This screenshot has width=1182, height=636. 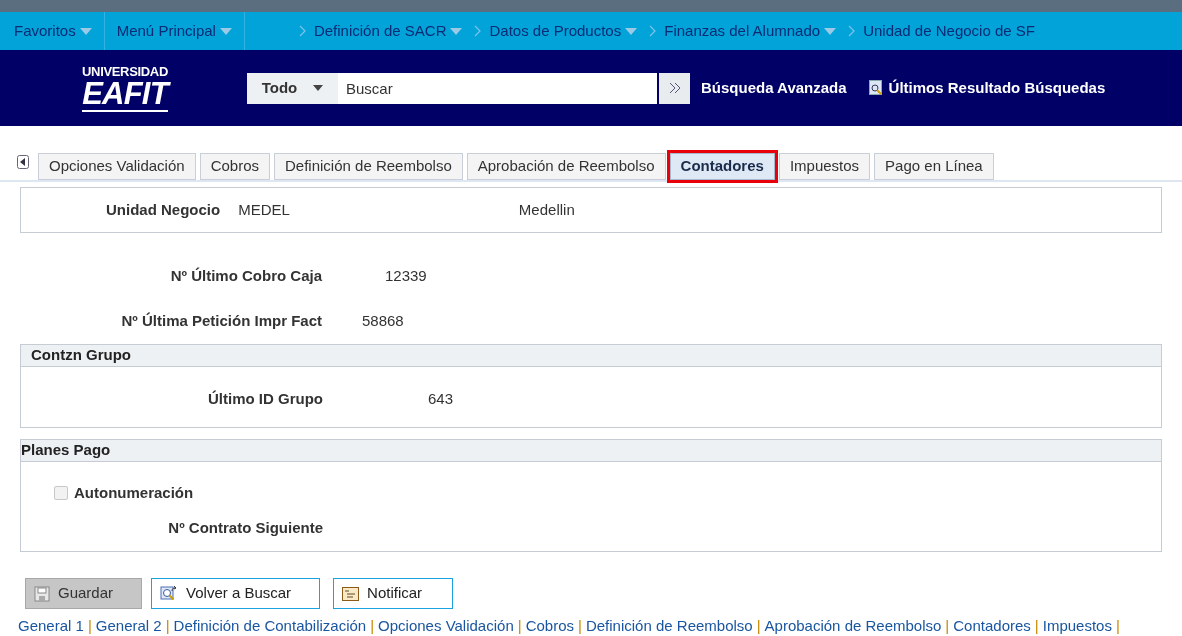 I want to click on field-label: Nº Contrato Siguiente, so click(x=245, y=527).